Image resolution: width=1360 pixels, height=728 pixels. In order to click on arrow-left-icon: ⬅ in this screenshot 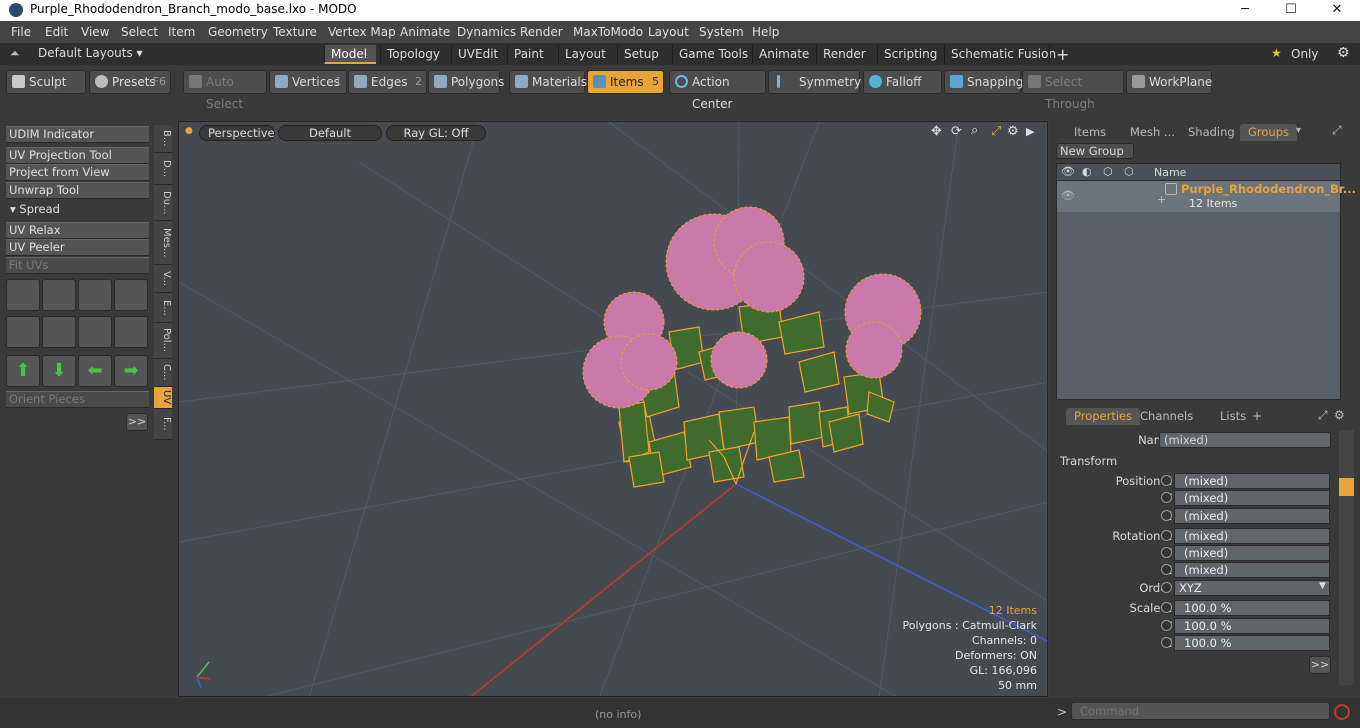, I will do `click(95, 371)`.